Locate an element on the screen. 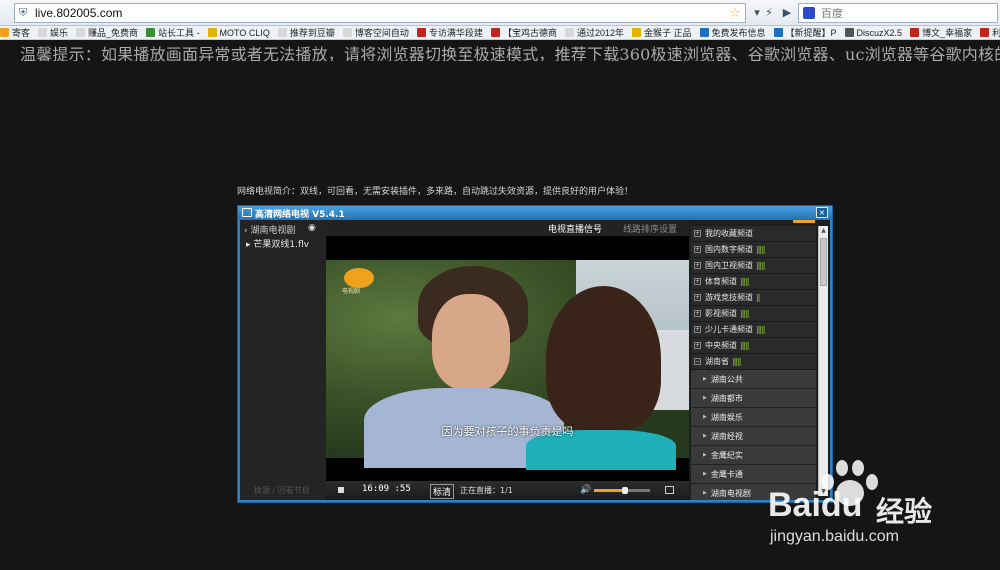 Image resolution: width=1000 pixels, height=570 pixels. bookmark-label: 博文_幸福家 is located at coordinates (947, 33).